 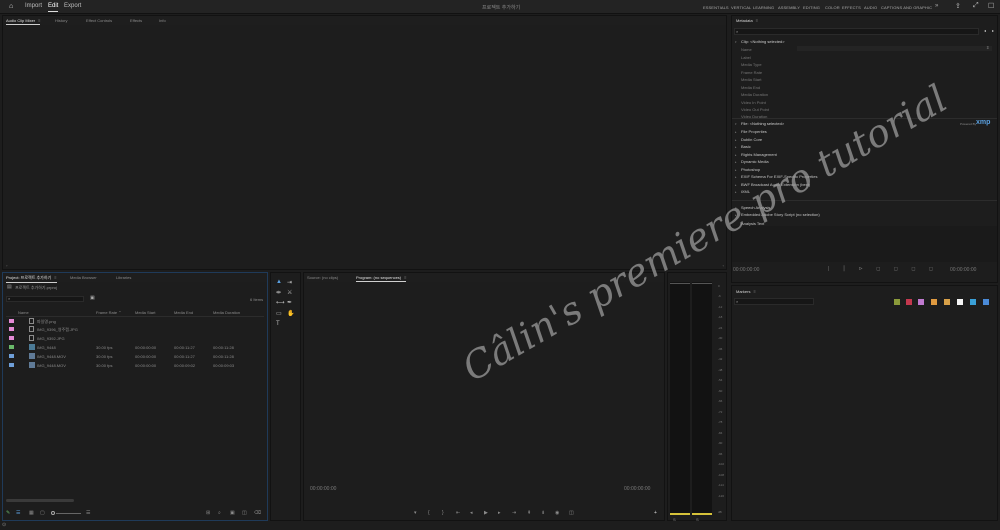 I want to click on analysis-text-area, so click(x=864, y=244).